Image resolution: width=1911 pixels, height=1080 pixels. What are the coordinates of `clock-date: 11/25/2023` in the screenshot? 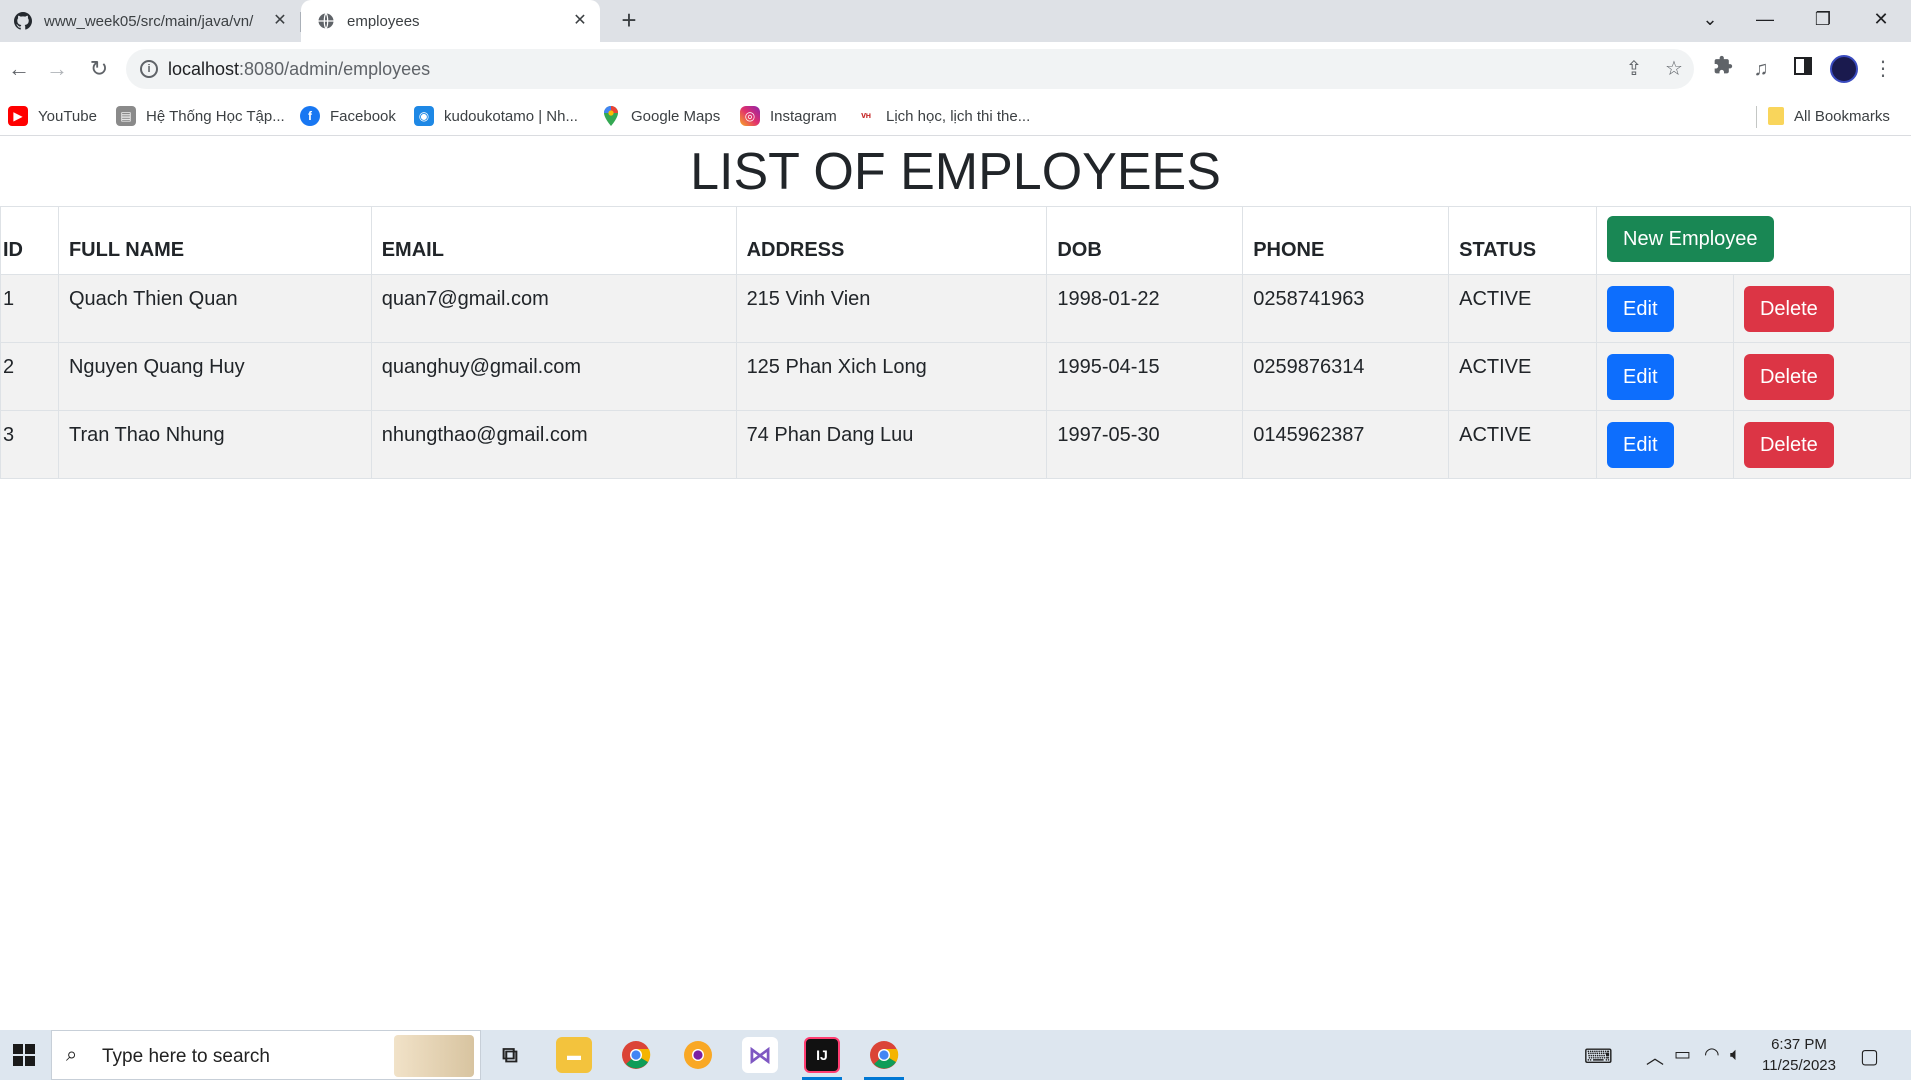 It's located at (1799, 1065).